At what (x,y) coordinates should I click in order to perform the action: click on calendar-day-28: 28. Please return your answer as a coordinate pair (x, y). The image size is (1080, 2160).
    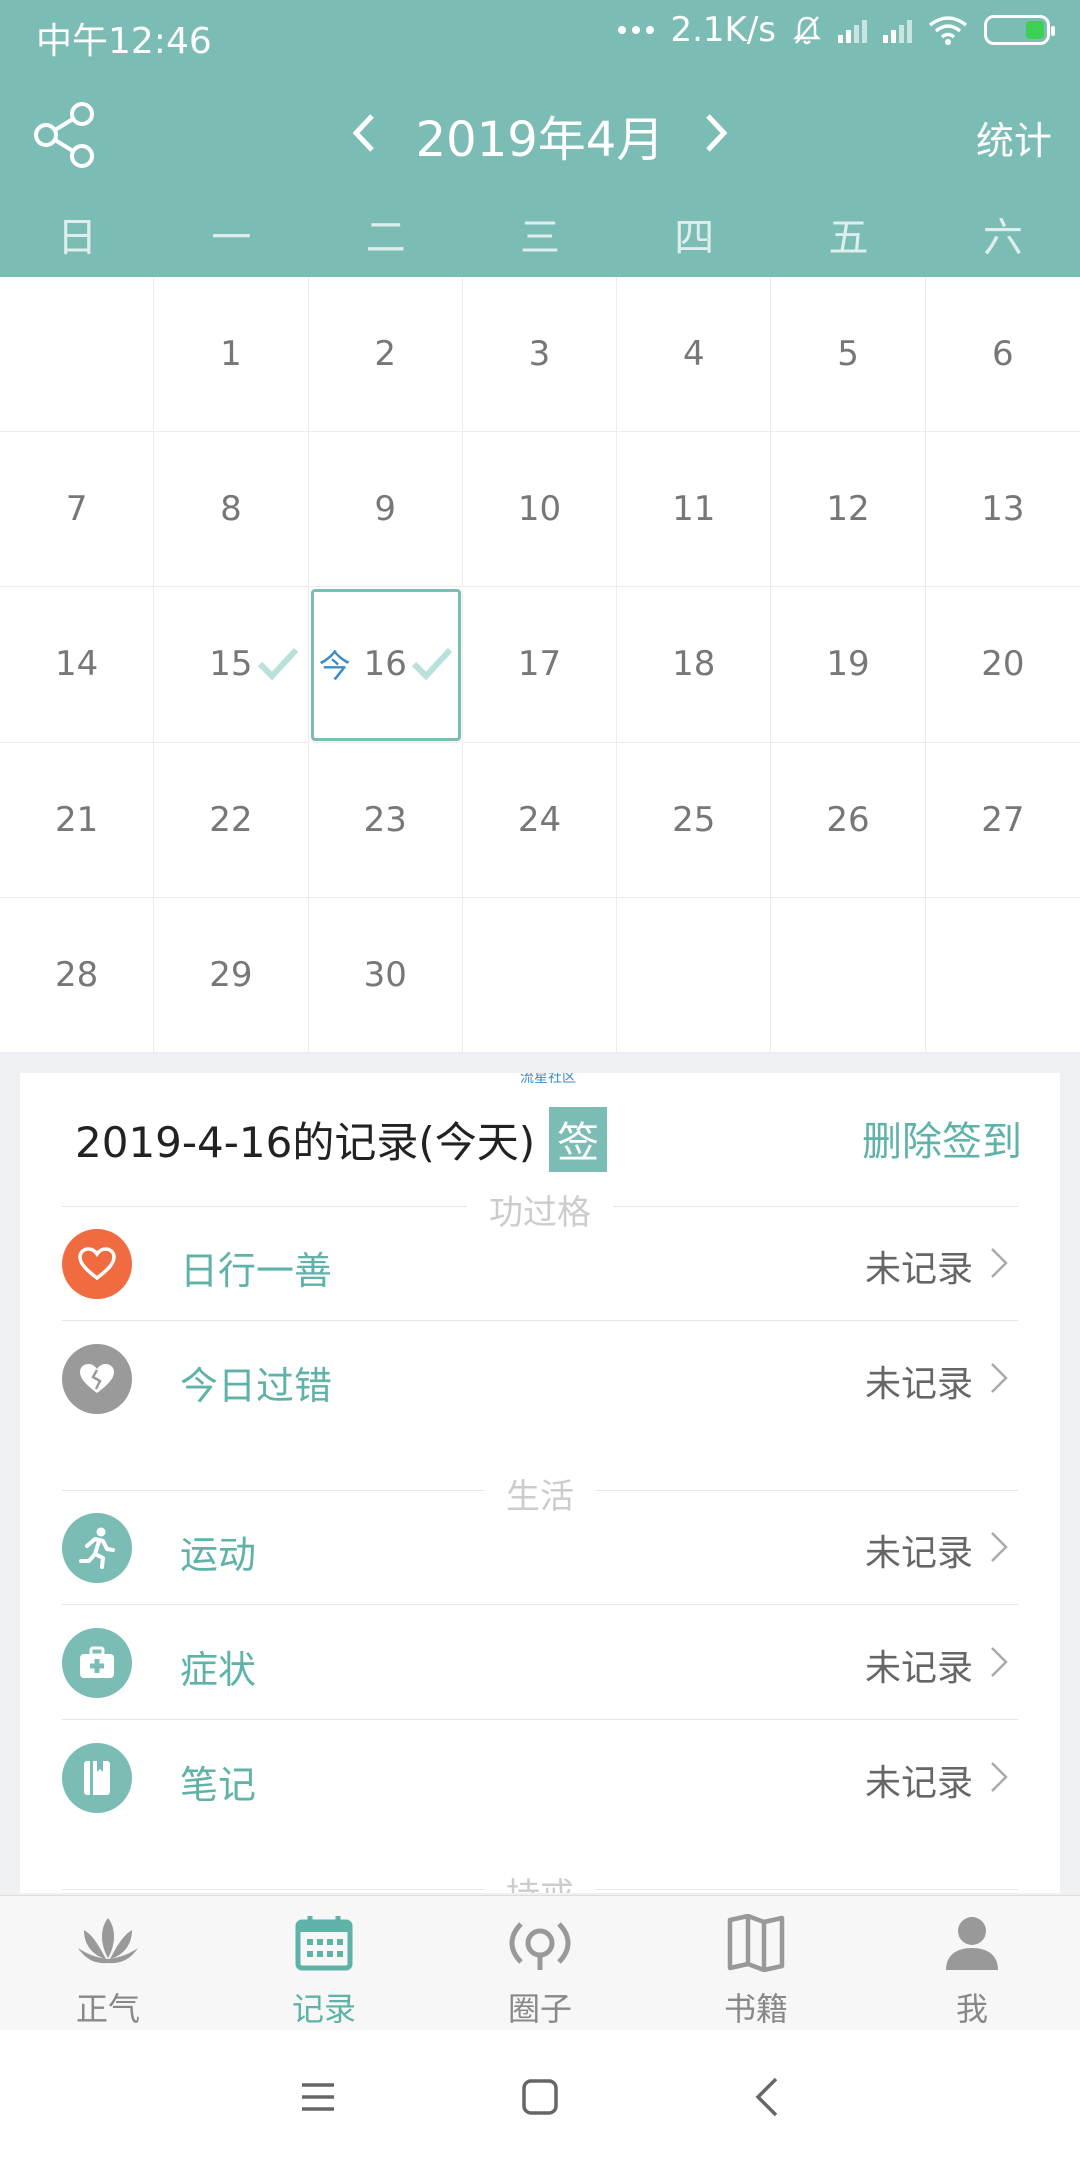
    Looking at the image, I should click on (77, 975).